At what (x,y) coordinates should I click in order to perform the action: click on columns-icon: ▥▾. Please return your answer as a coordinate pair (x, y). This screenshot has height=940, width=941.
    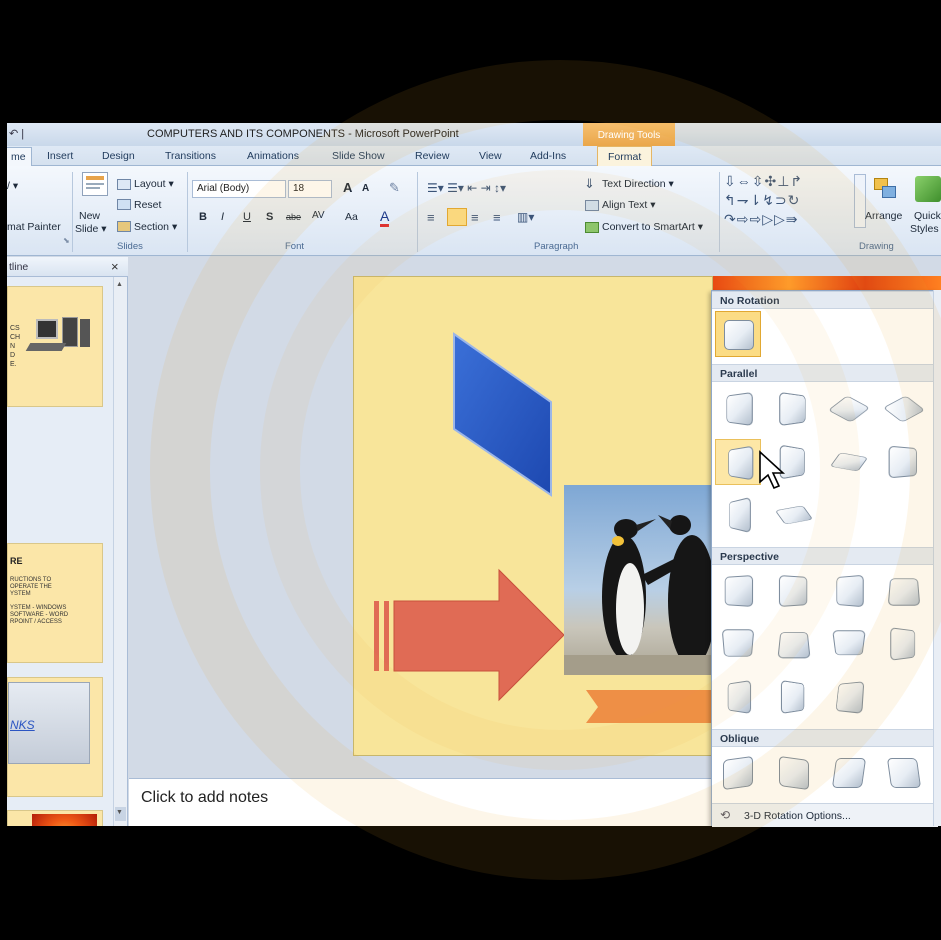
    Looking at the image, I should click on (525, 217).